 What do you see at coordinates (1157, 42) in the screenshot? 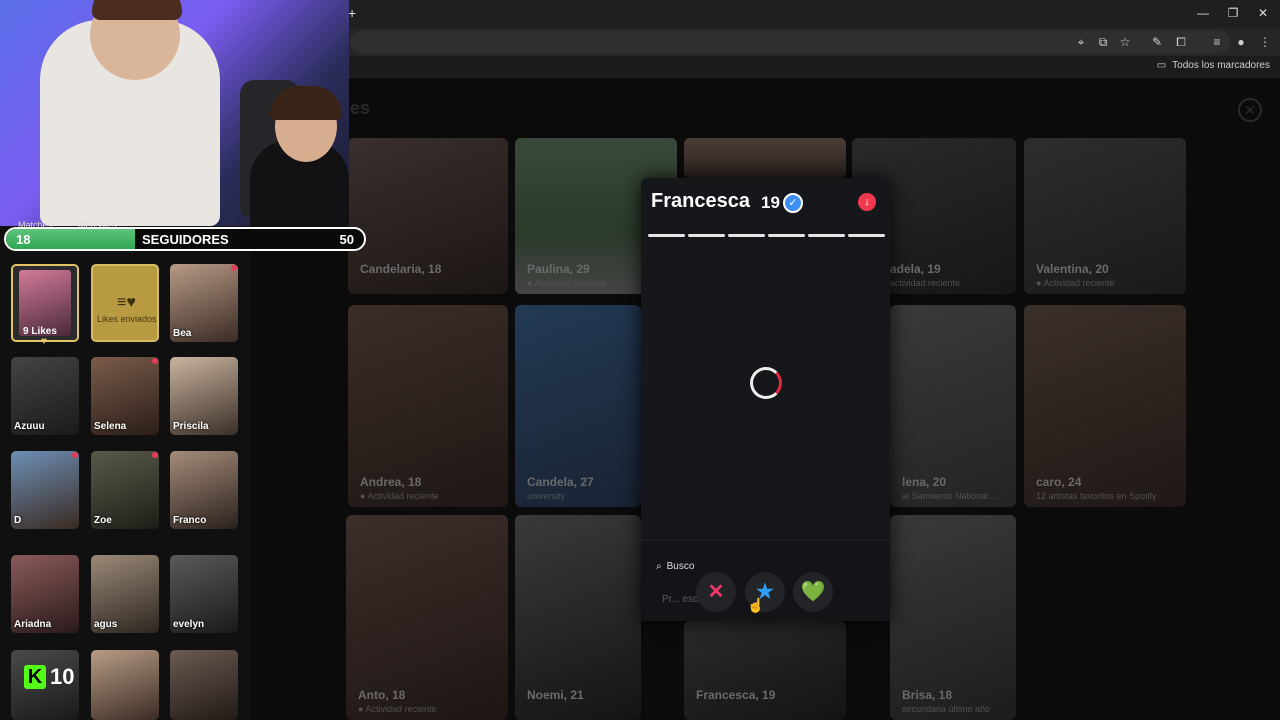
I see `pen-icon: ✎` at bounding box center [1157, 42].